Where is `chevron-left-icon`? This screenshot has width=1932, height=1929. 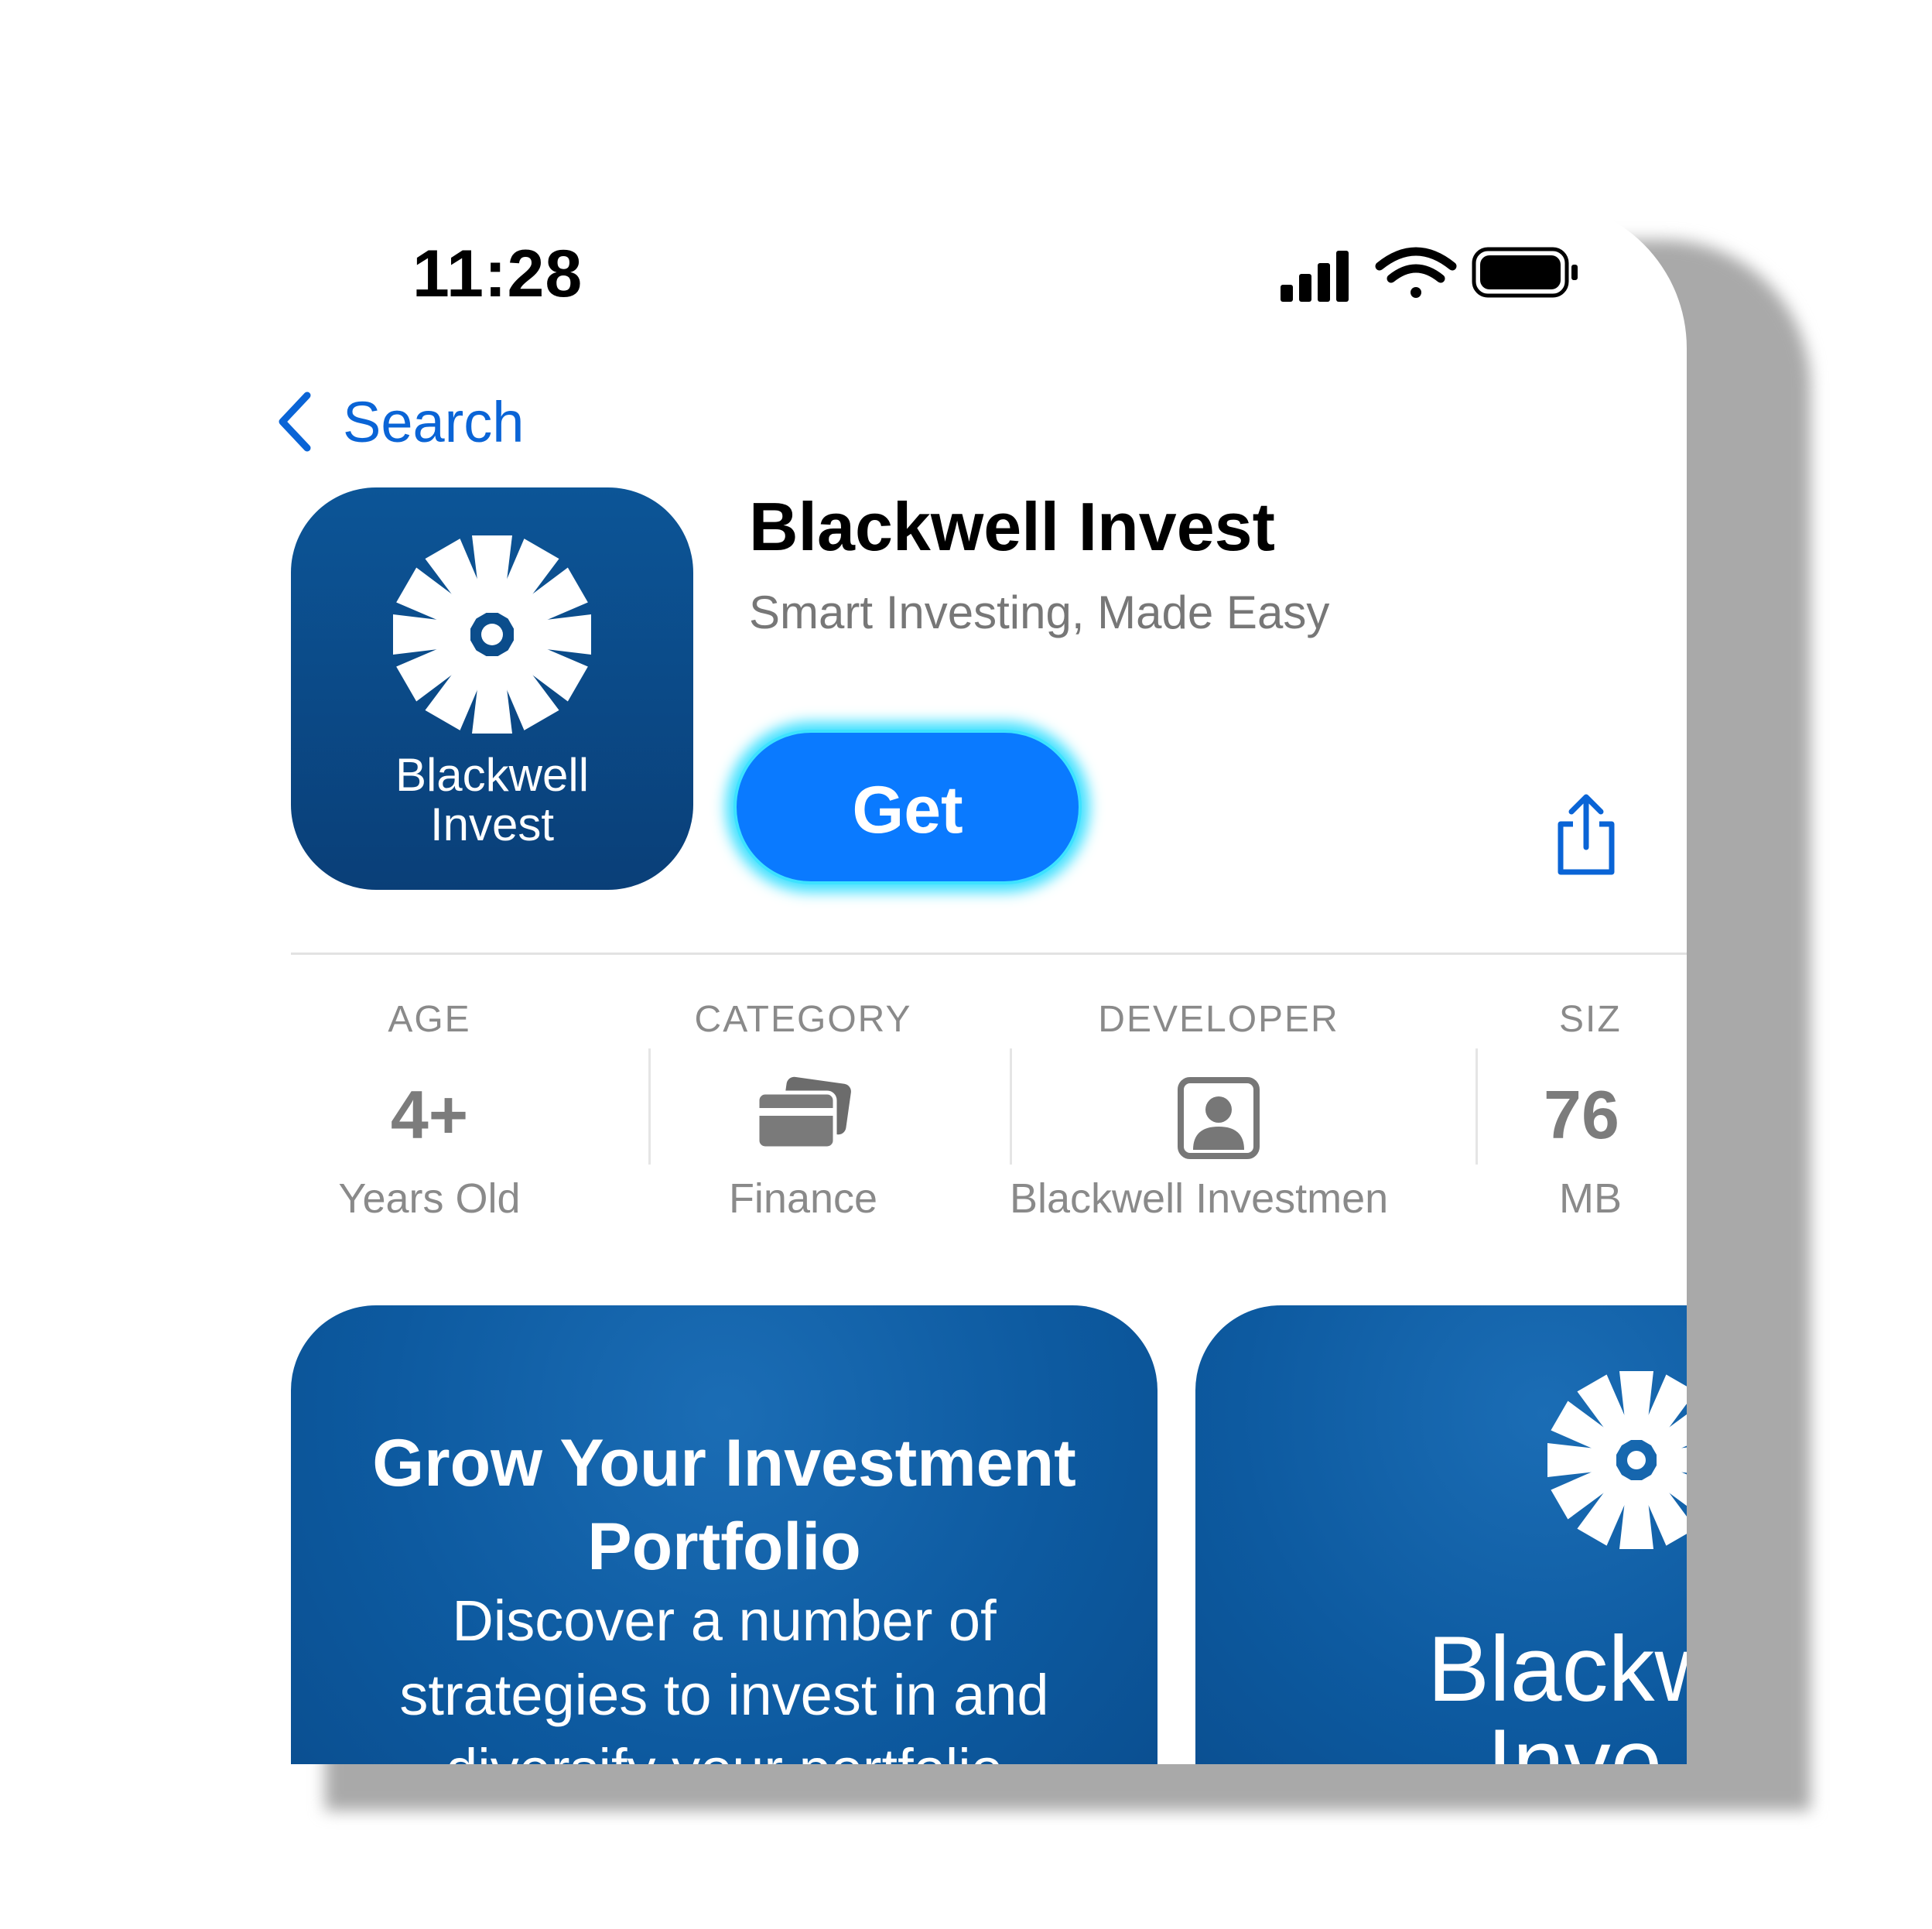
chevron-left-icon is located at coordinates (295, 422).